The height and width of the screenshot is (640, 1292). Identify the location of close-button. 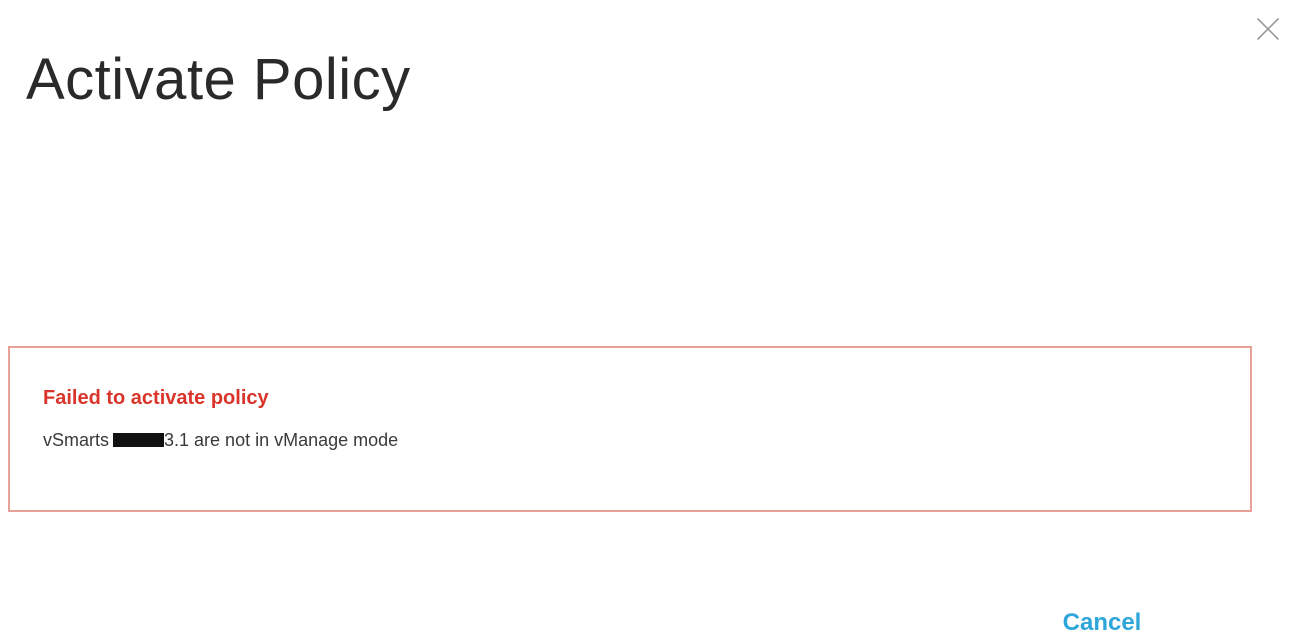
(1268, 29).